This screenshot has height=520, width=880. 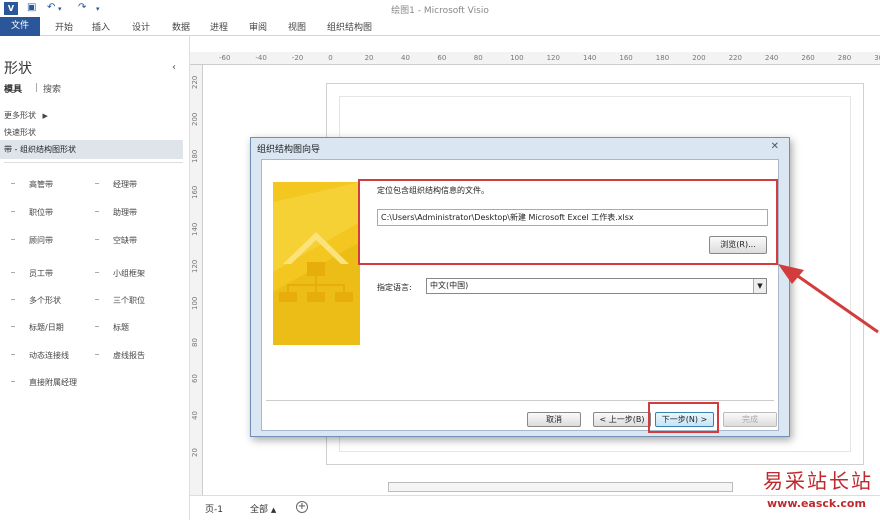 I want to click on tab-home: 开始, so click(x=64, y=26).